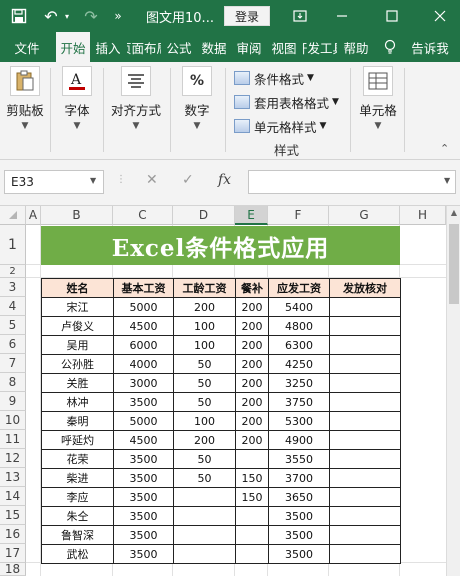 This screenshot has height=576, width=460. Describe the element at coordinates (13, 363) in the screenshot. I see `row-header: 7` at that location.